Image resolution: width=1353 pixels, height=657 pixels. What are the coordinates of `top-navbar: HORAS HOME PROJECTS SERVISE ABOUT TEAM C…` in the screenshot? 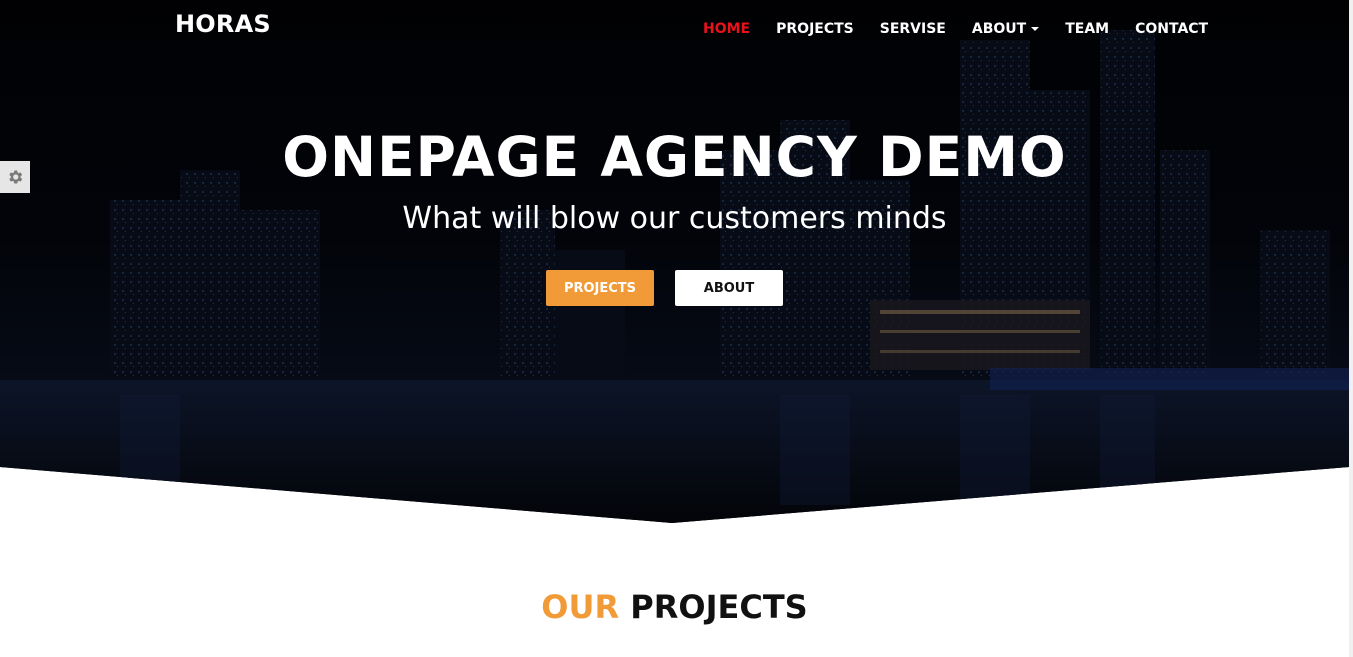 It's located at (674, 29).